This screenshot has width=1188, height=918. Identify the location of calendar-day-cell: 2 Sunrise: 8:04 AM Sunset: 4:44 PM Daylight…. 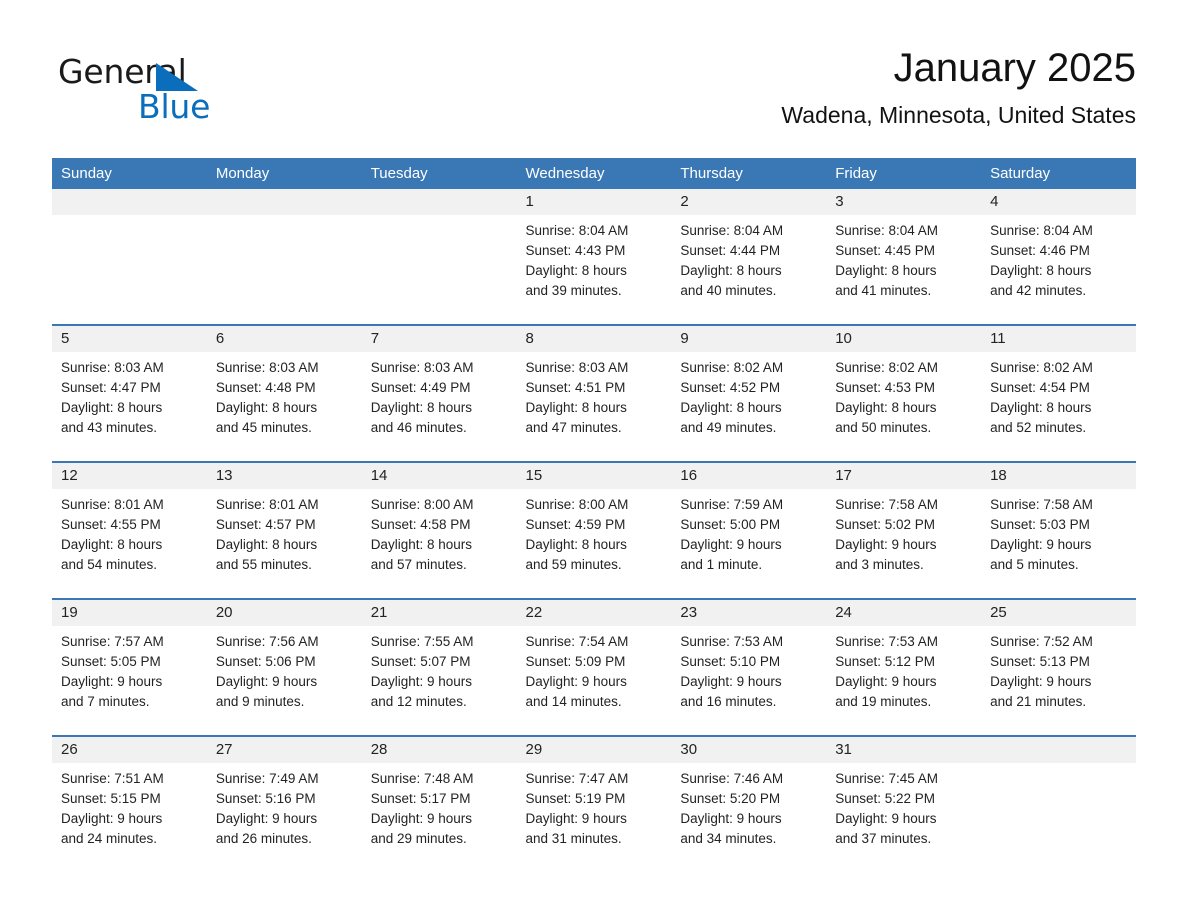
(749, 257).